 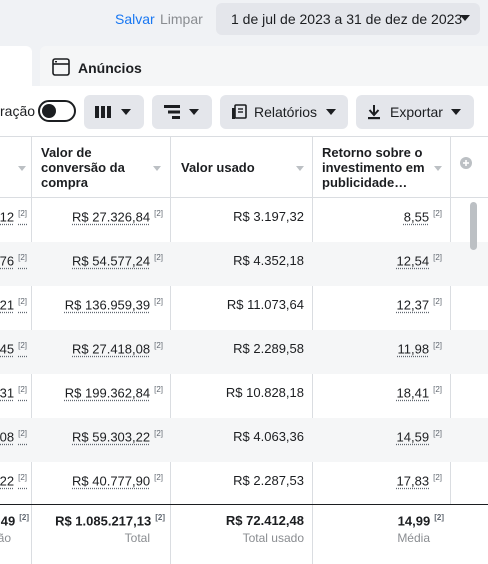 What do you see at coordinates (137, 538) in the screenshot?
I see `total-conversion-label: Total` at bounding box center [137, 538].